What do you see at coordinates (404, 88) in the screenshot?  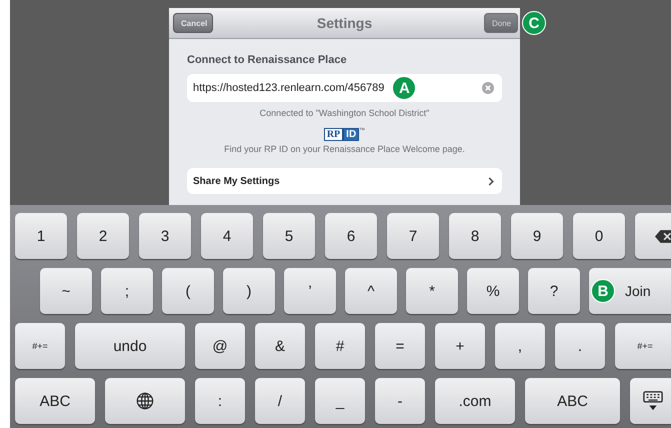 I see `callout-badge: A` at bounding box center [404, 88].